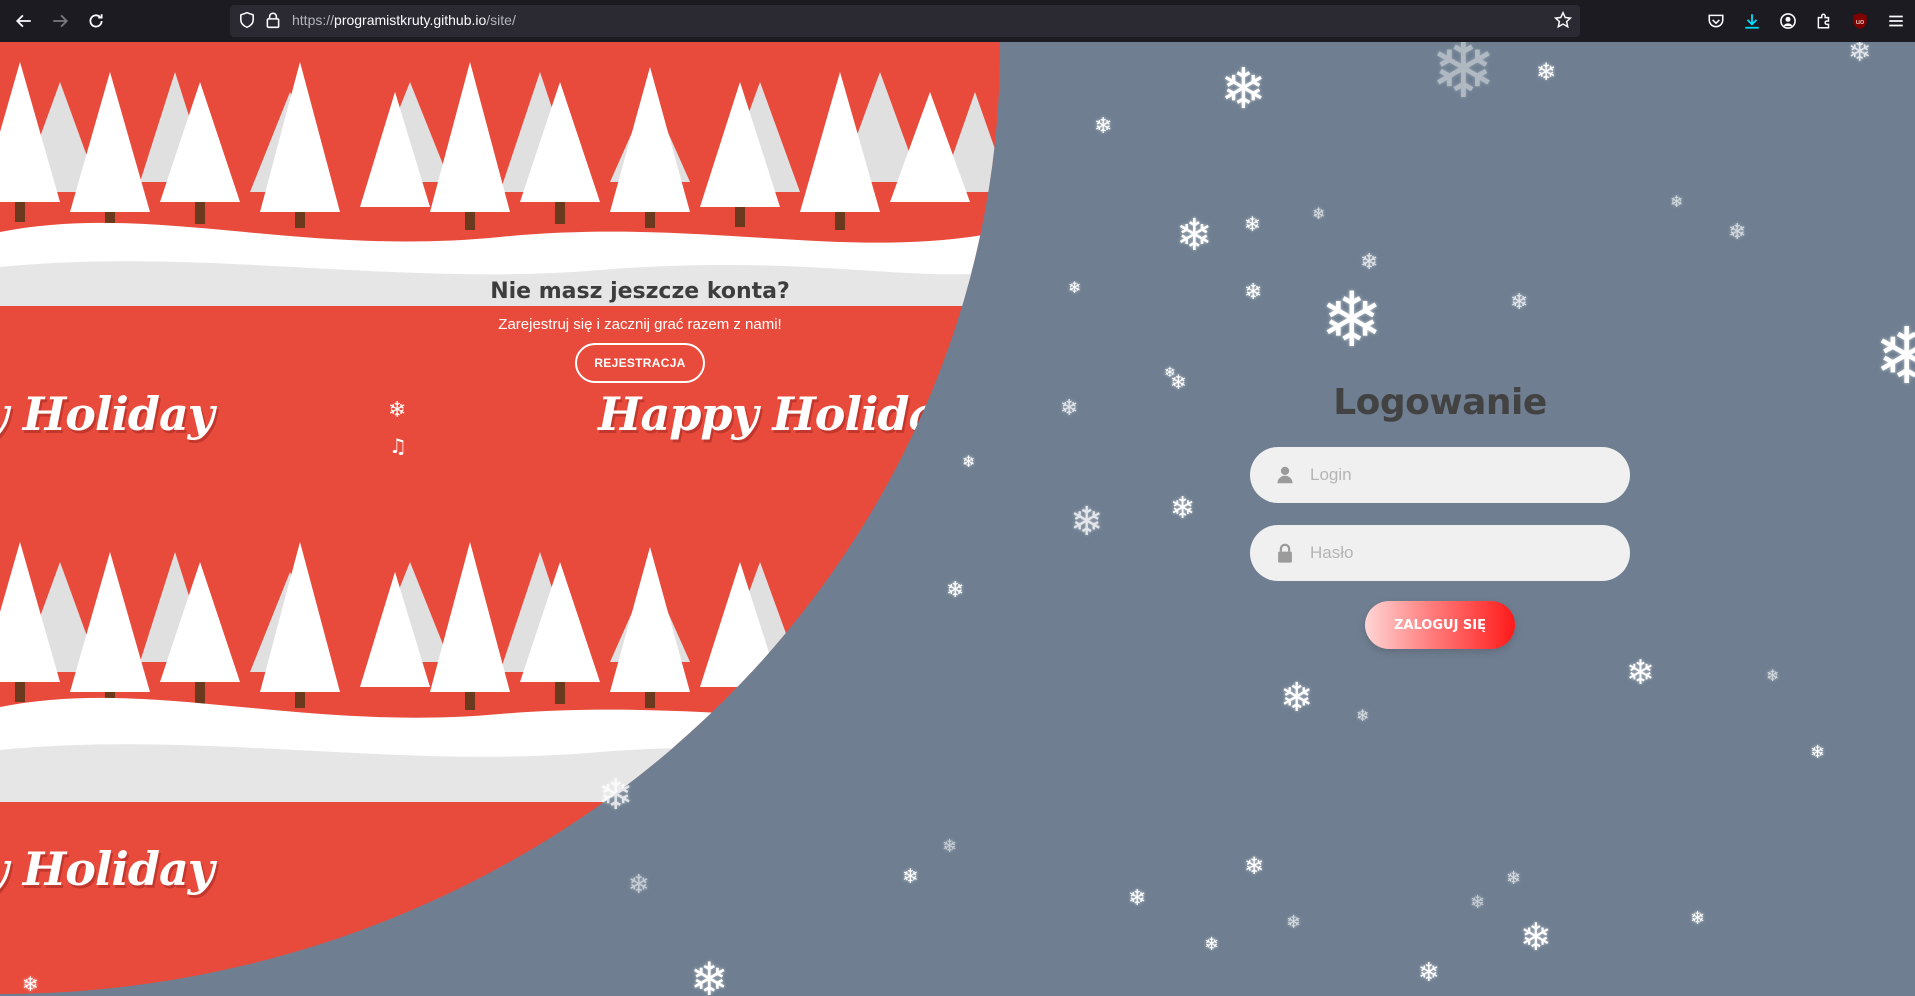 The image size is (1915, 996). I want to click on url-scheme: https://, so click(313, 20).